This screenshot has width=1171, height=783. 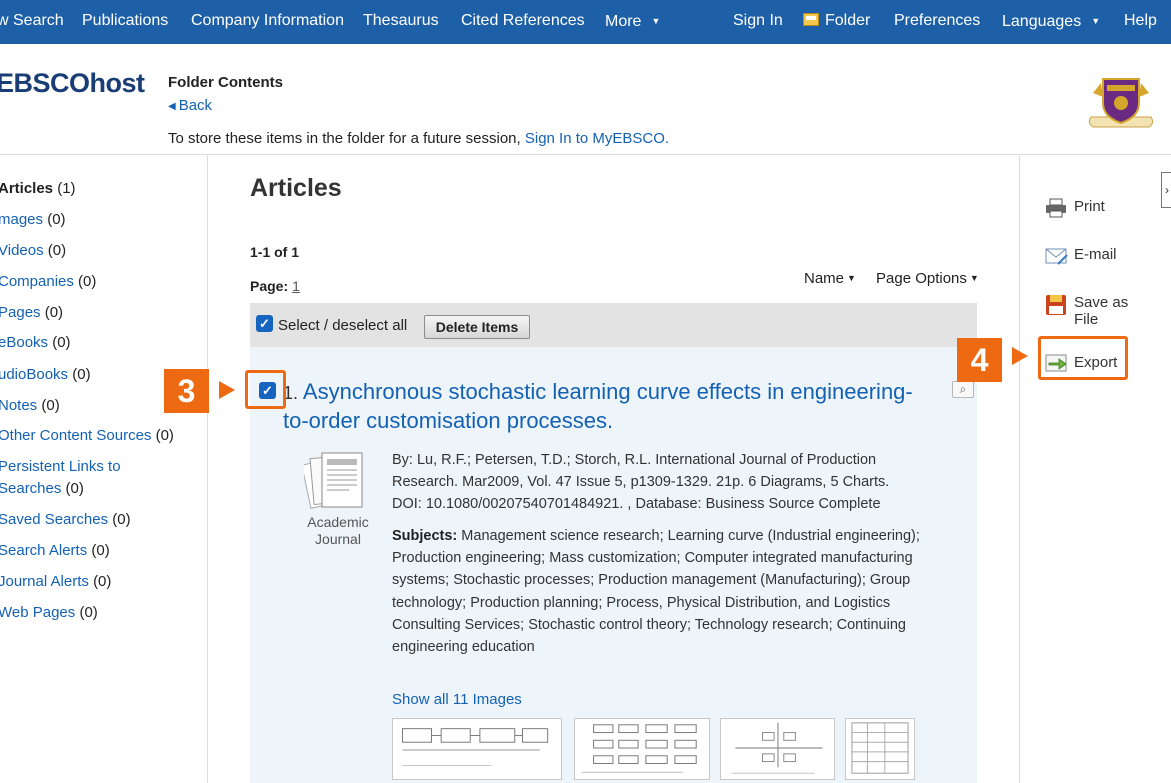 What do you see at coordinates (477, 327) in the screenshot?
I see `delete-items-button: Delete Items` at bounding box center [477, 327].